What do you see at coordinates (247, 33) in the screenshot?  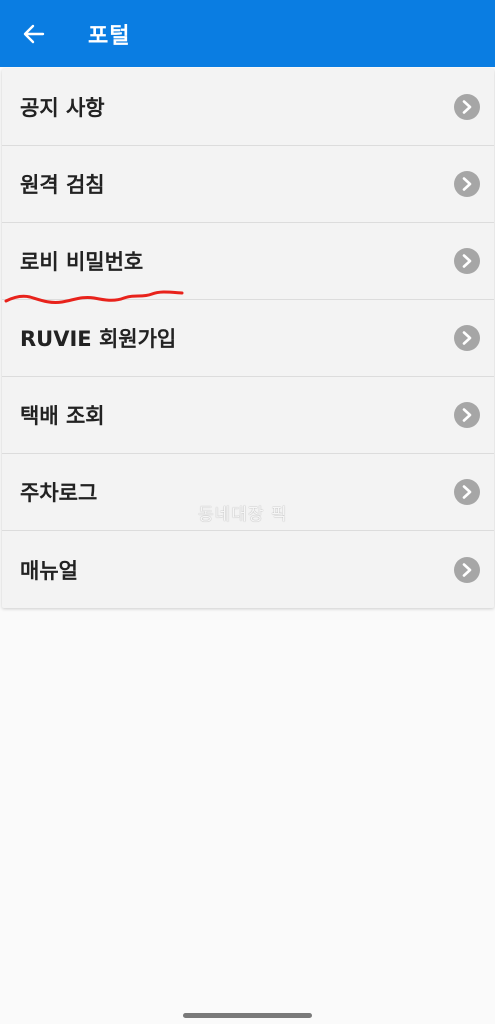 I see `app-bar: 포털` at bounding box center [247, 33].